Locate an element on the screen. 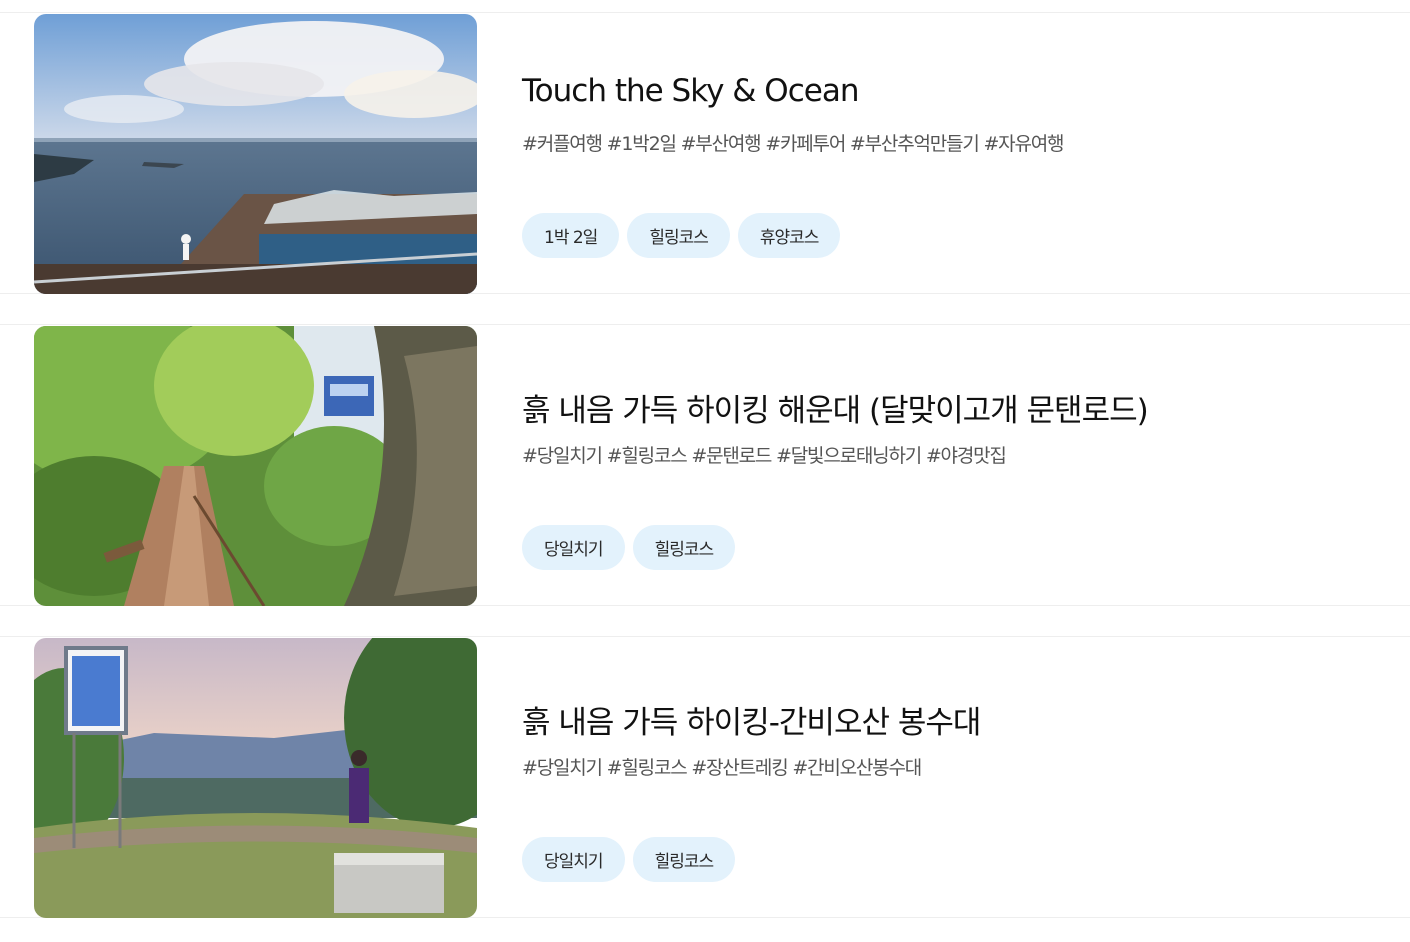  forest-trail-photo is located at coordinates (255, 466).